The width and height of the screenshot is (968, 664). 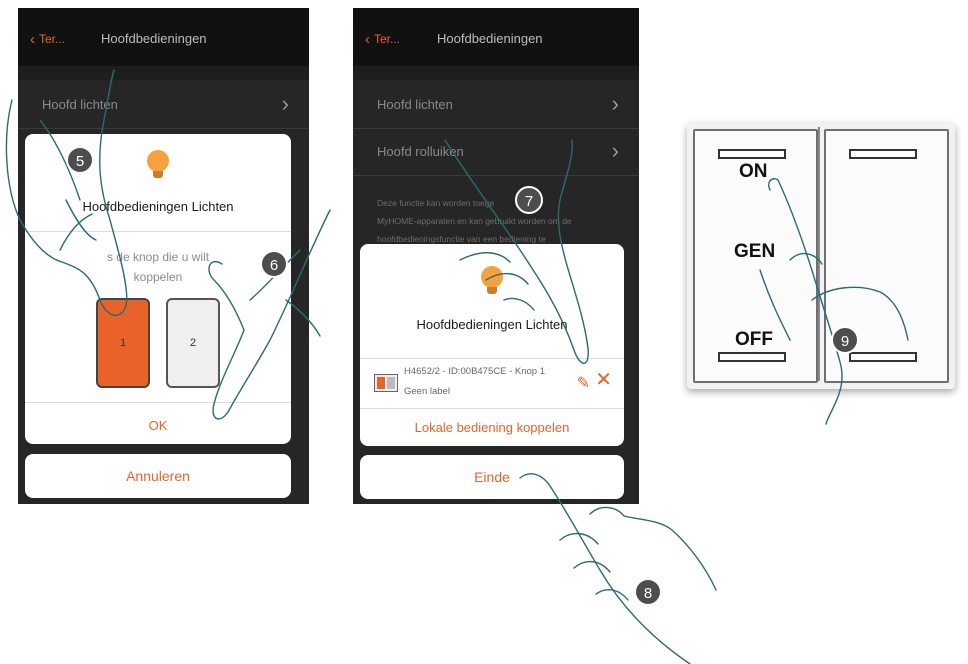 What do you see at coordinates (496, 152) in the screenshot?
I see `menu-row-hoofd-rolluiken: Hoofd rolluiken ›` at bounding box center [496, 152].